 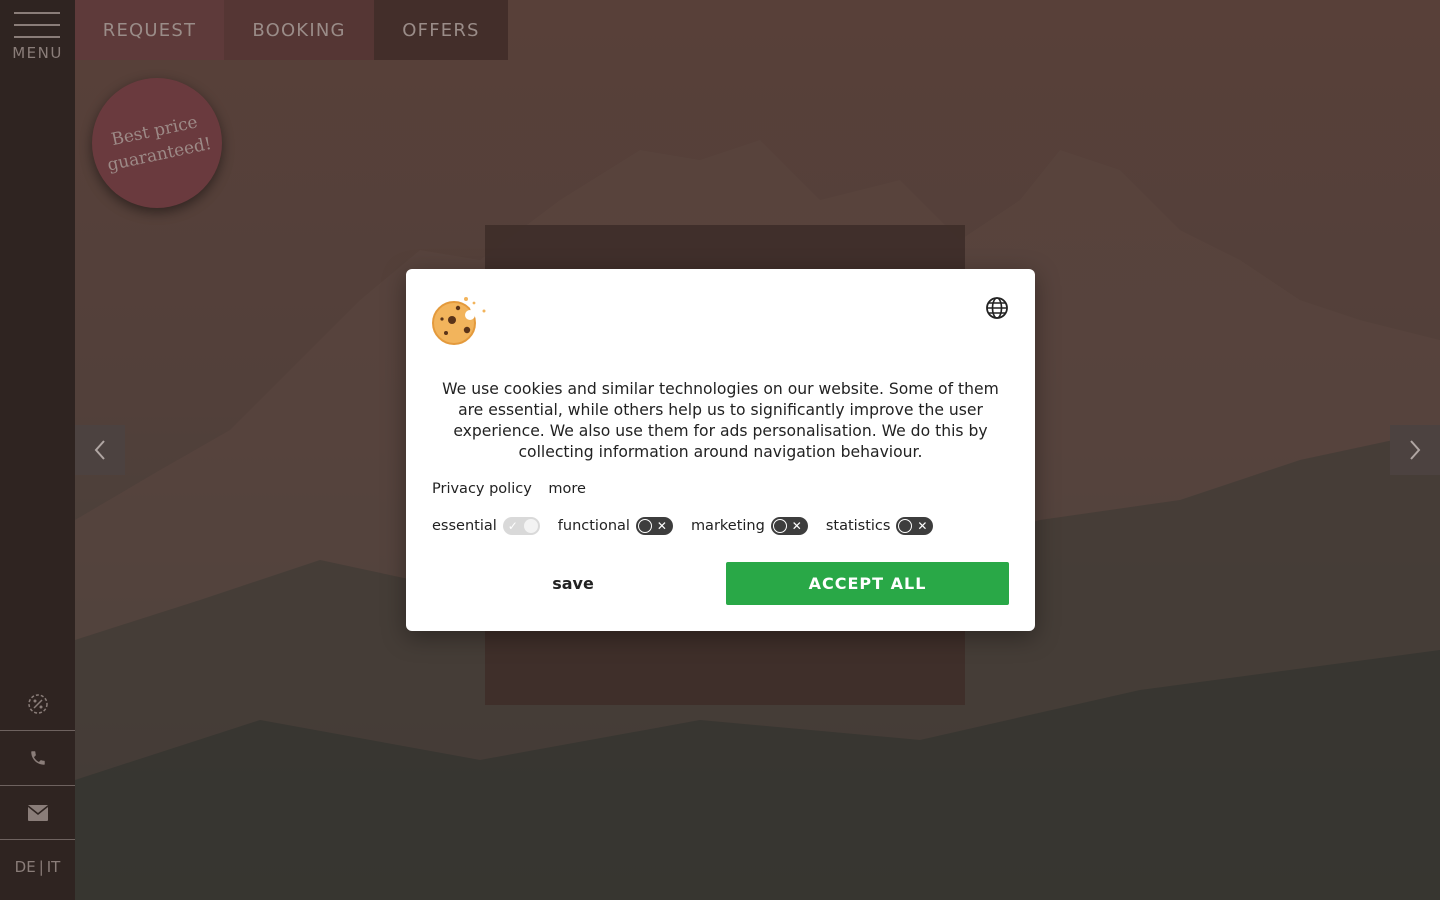 What do you see at coordinates (573, 583) in the screenshot?
I see `save-button: save` at bounding box center [573, 583].